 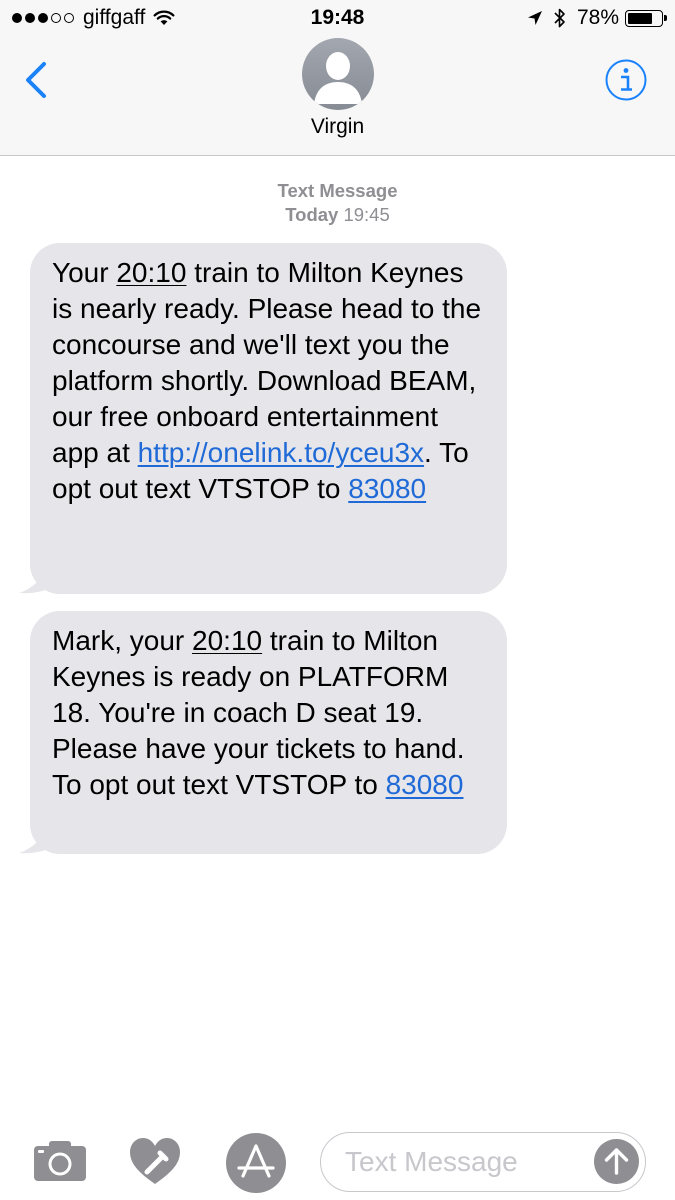 I want to click on message-text: Your, so click(x=84, y=272).